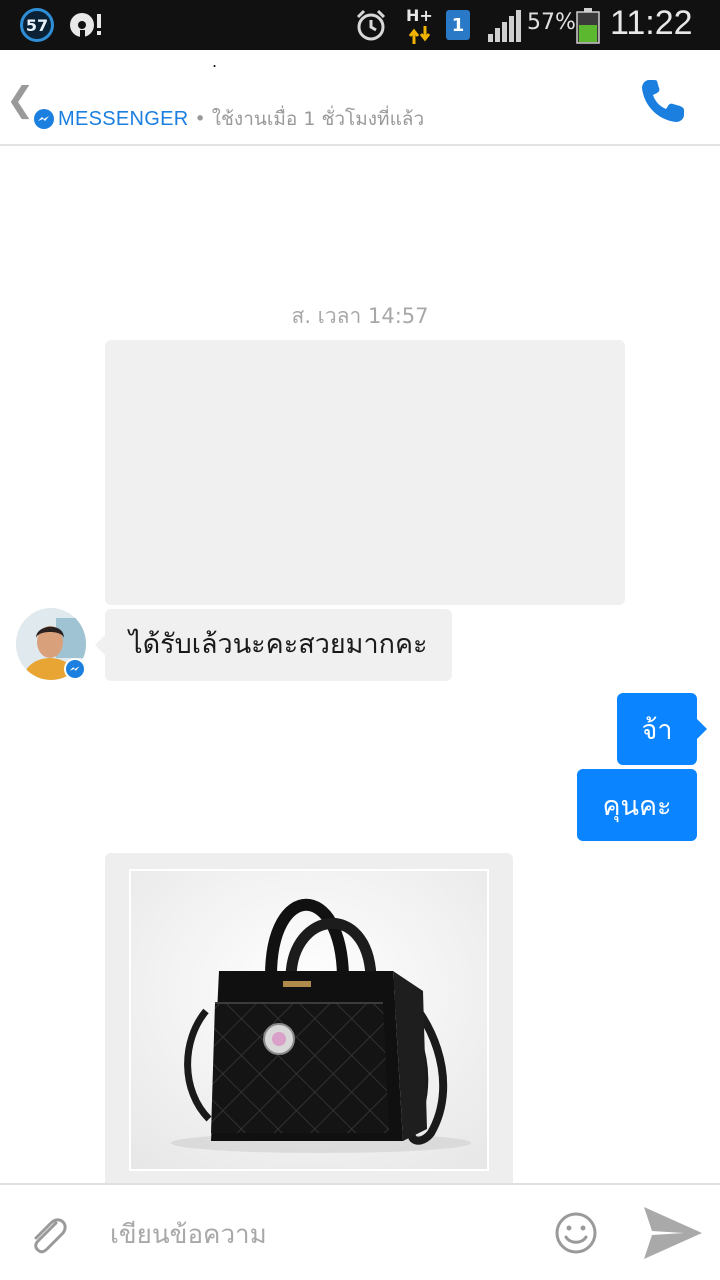 The width and height of the screenshot is (720, 1280). What do you see at coordinates (504, 26) in the screenshot?
I see `signal-icon` at bounding box center [504, 26].